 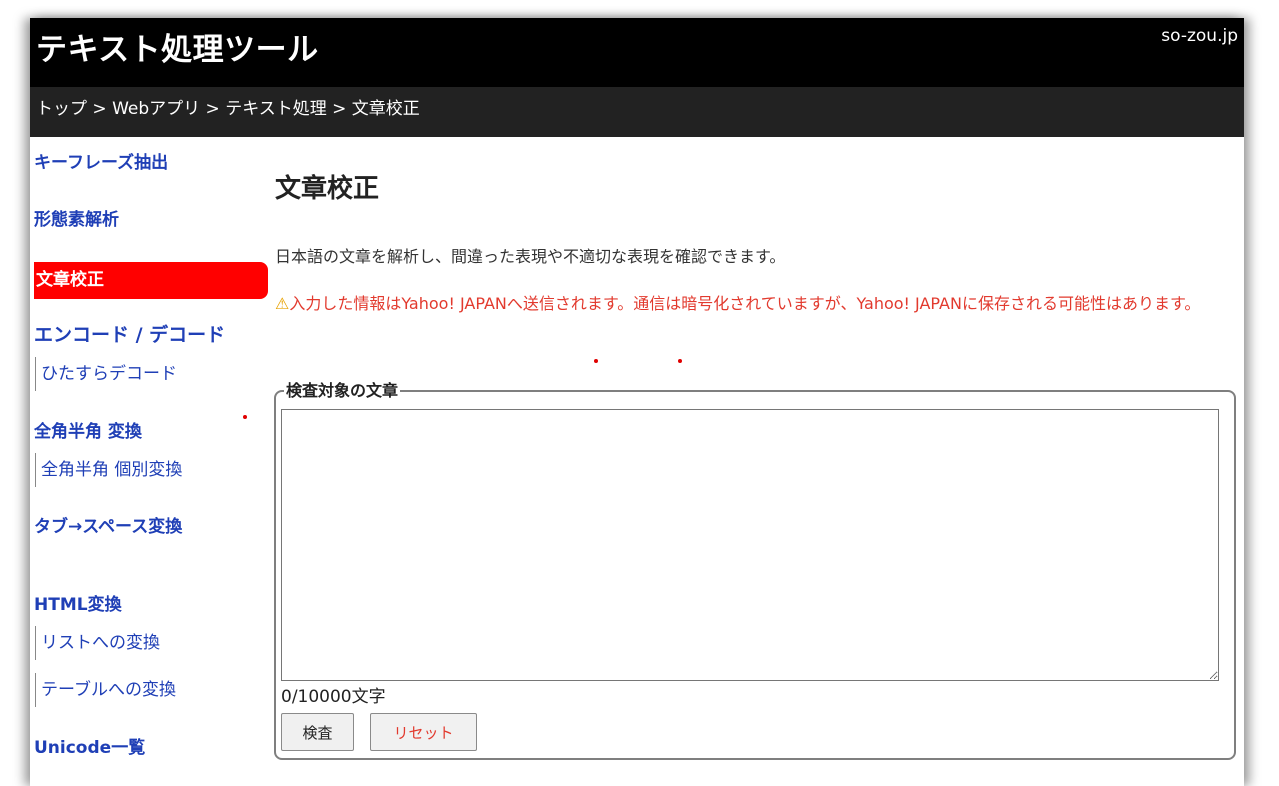 I want to click on page-title: 文章校正, so click(x=327, y=189).